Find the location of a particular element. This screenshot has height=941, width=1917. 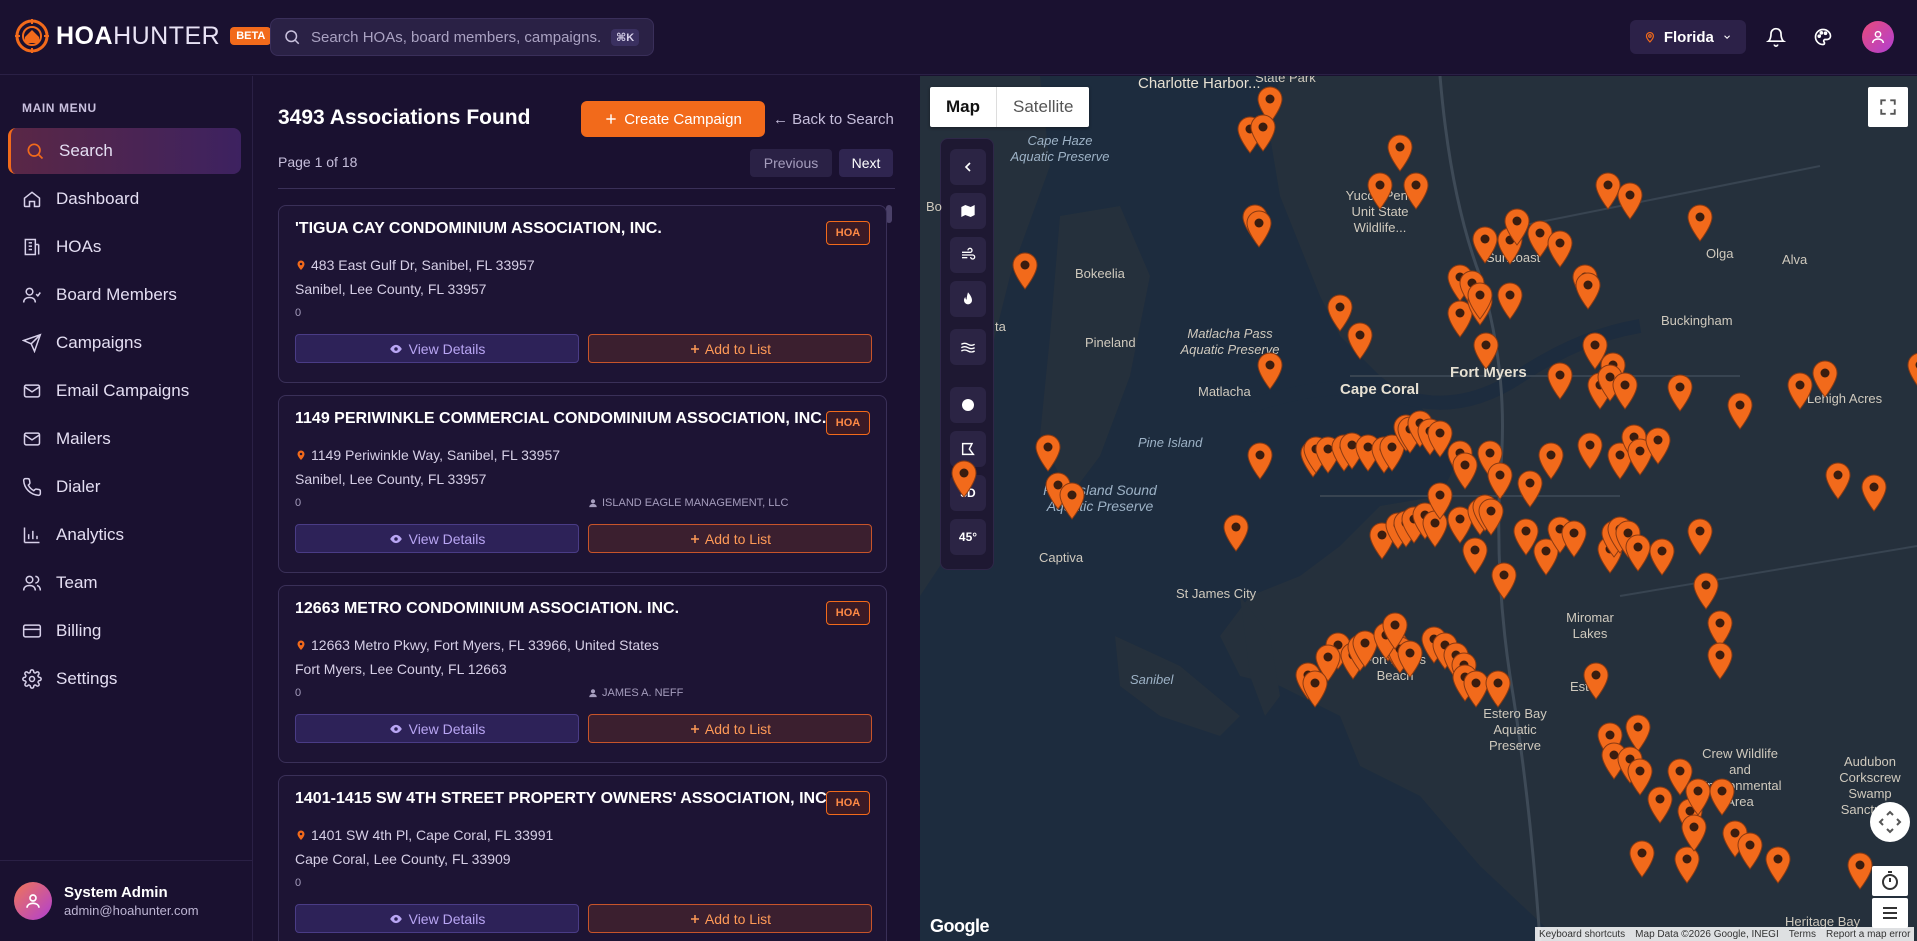

sidebar-item-campaigns: Campaigns is located at coordinates (124, 343).